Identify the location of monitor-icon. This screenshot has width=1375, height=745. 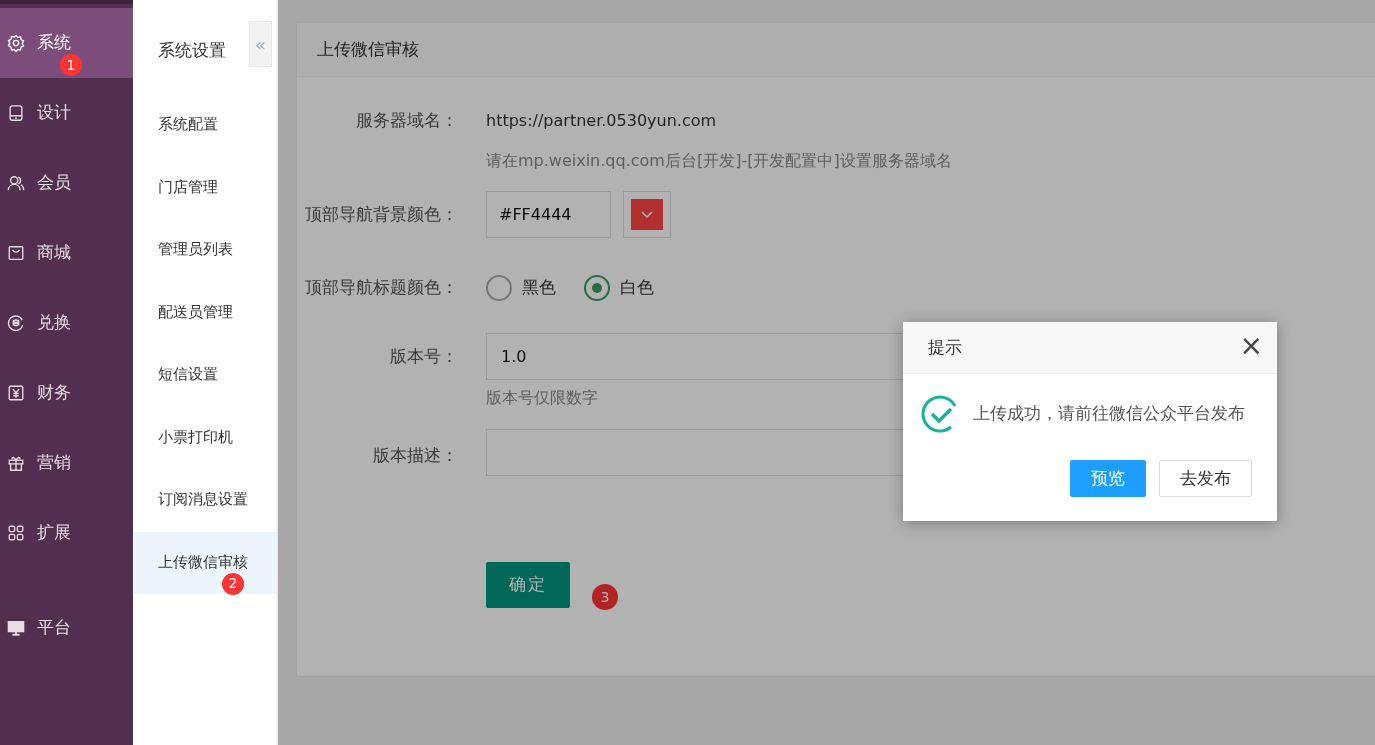
(16, 628).